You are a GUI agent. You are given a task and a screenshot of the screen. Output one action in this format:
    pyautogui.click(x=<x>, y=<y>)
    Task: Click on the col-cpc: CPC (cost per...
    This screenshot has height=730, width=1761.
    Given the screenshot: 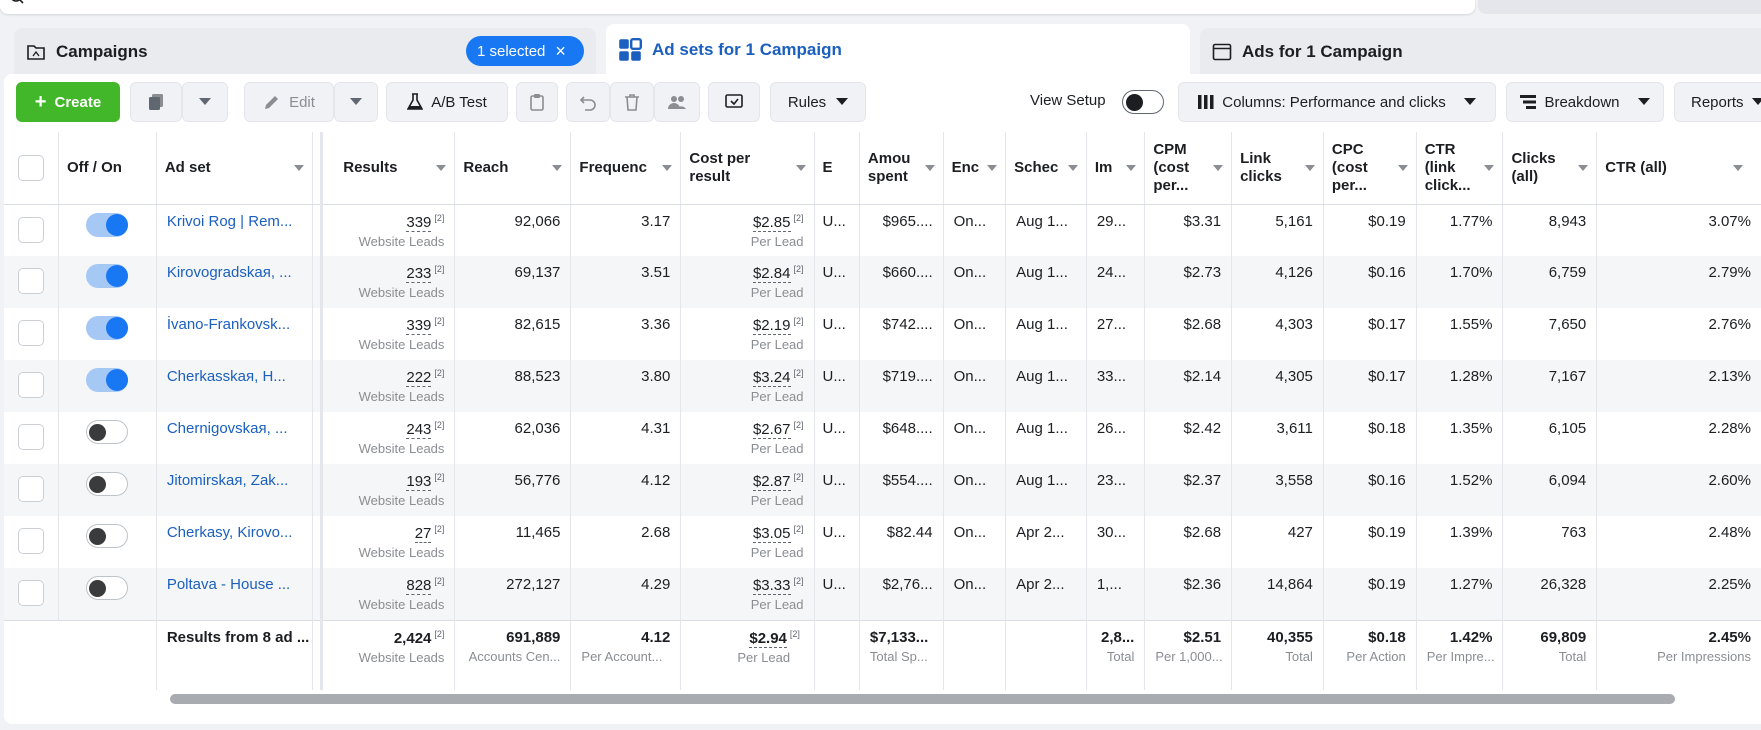 What is the action you would take?
    pyautogui.click(x=1370, y=168)
    